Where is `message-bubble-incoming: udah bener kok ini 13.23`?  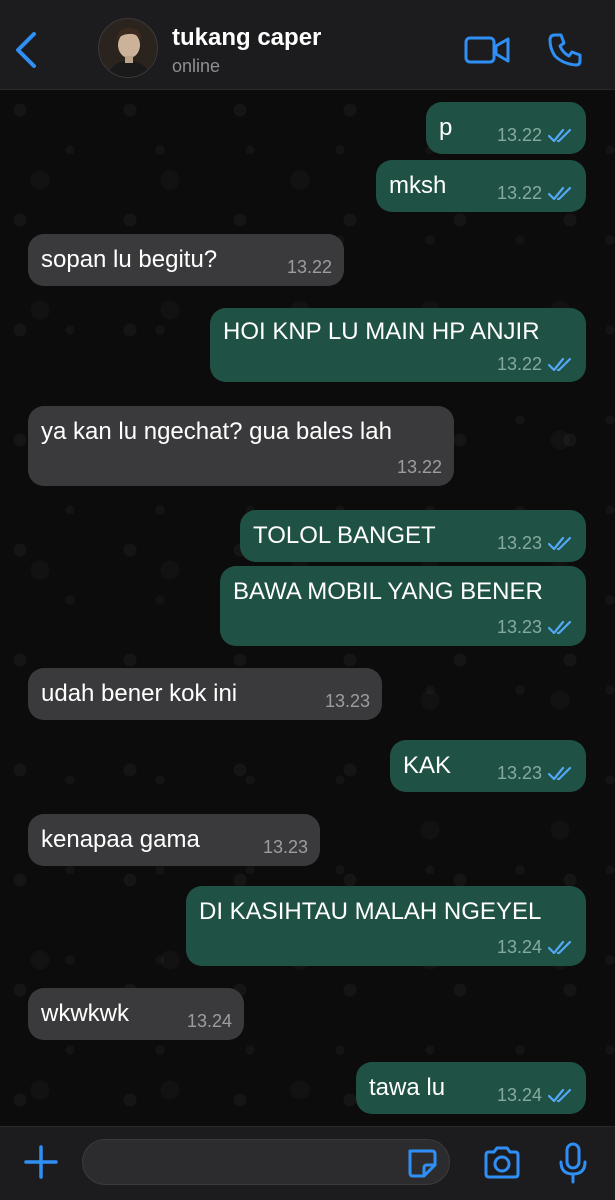
message-bubble-incoming: udah bener kok ini 13.23 is located at coordinates (205, 694).